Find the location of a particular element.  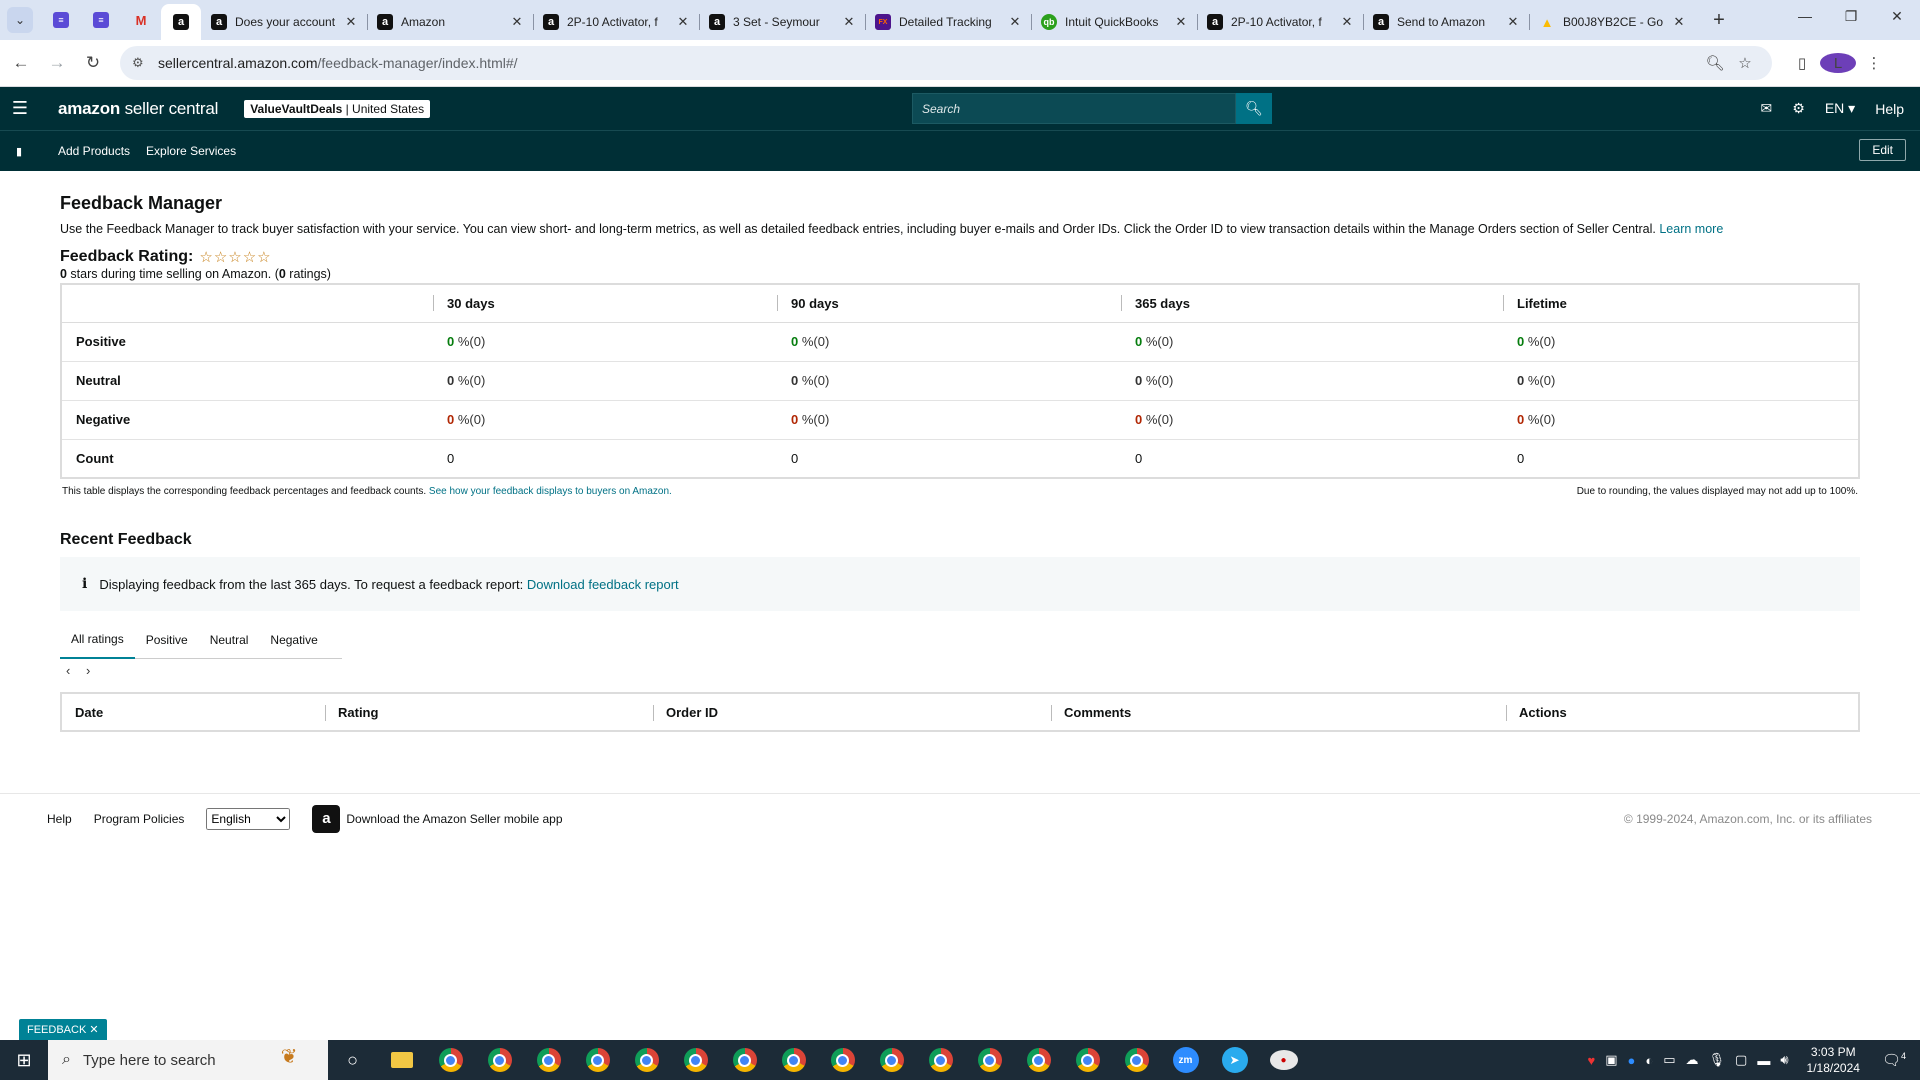

seller-central-logo: amazon seller central is located at coordinates (138, 109).